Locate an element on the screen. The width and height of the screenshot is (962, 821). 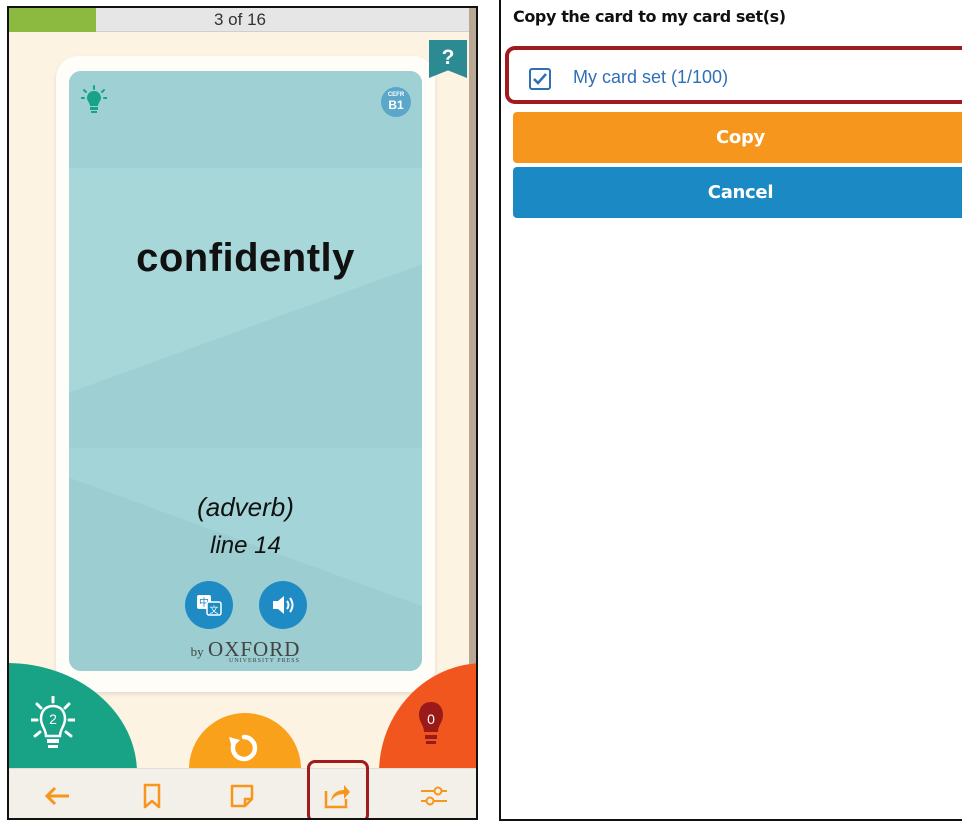
share-highlight-box is located at coordinates (338, 789).